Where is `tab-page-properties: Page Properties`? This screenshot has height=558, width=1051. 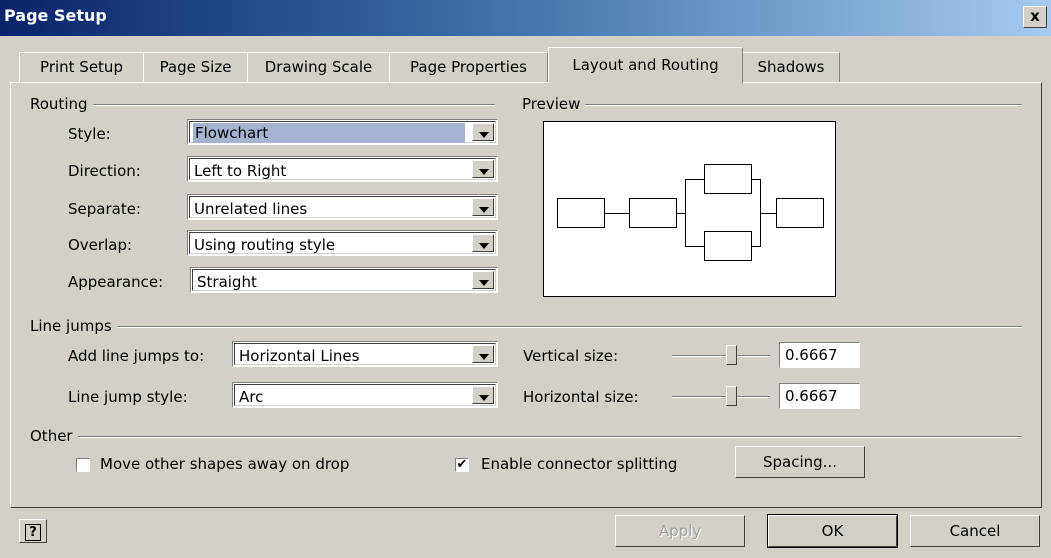 tab-page-properties: Page Properties is located at coordinates (468, 67).